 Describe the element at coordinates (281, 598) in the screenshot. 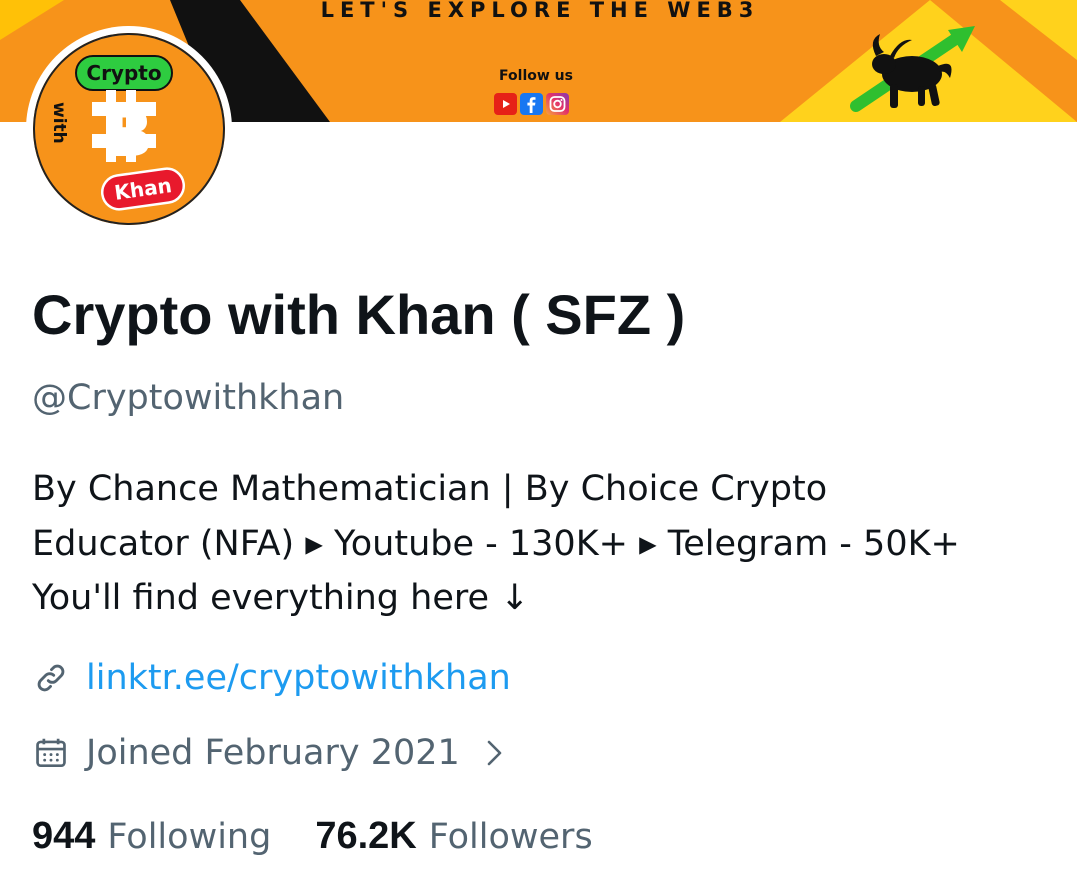

I see `bio-line: You'll find everything here ↓` at that location.